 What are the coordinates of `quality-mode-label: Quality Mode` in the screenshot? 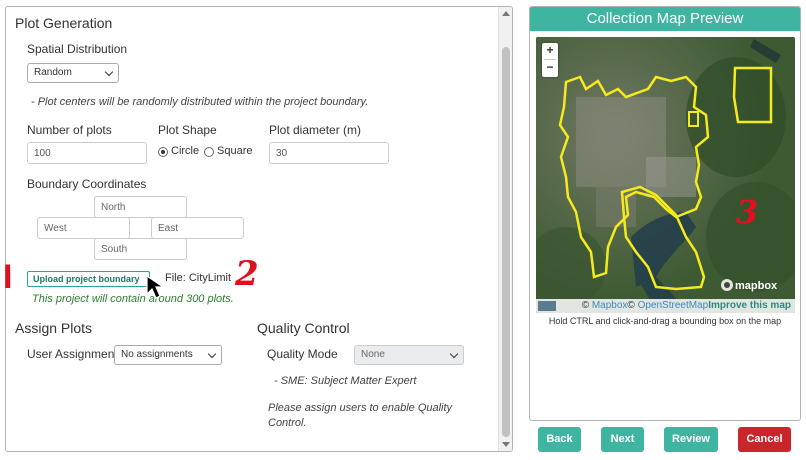 It's located at (302, 354).